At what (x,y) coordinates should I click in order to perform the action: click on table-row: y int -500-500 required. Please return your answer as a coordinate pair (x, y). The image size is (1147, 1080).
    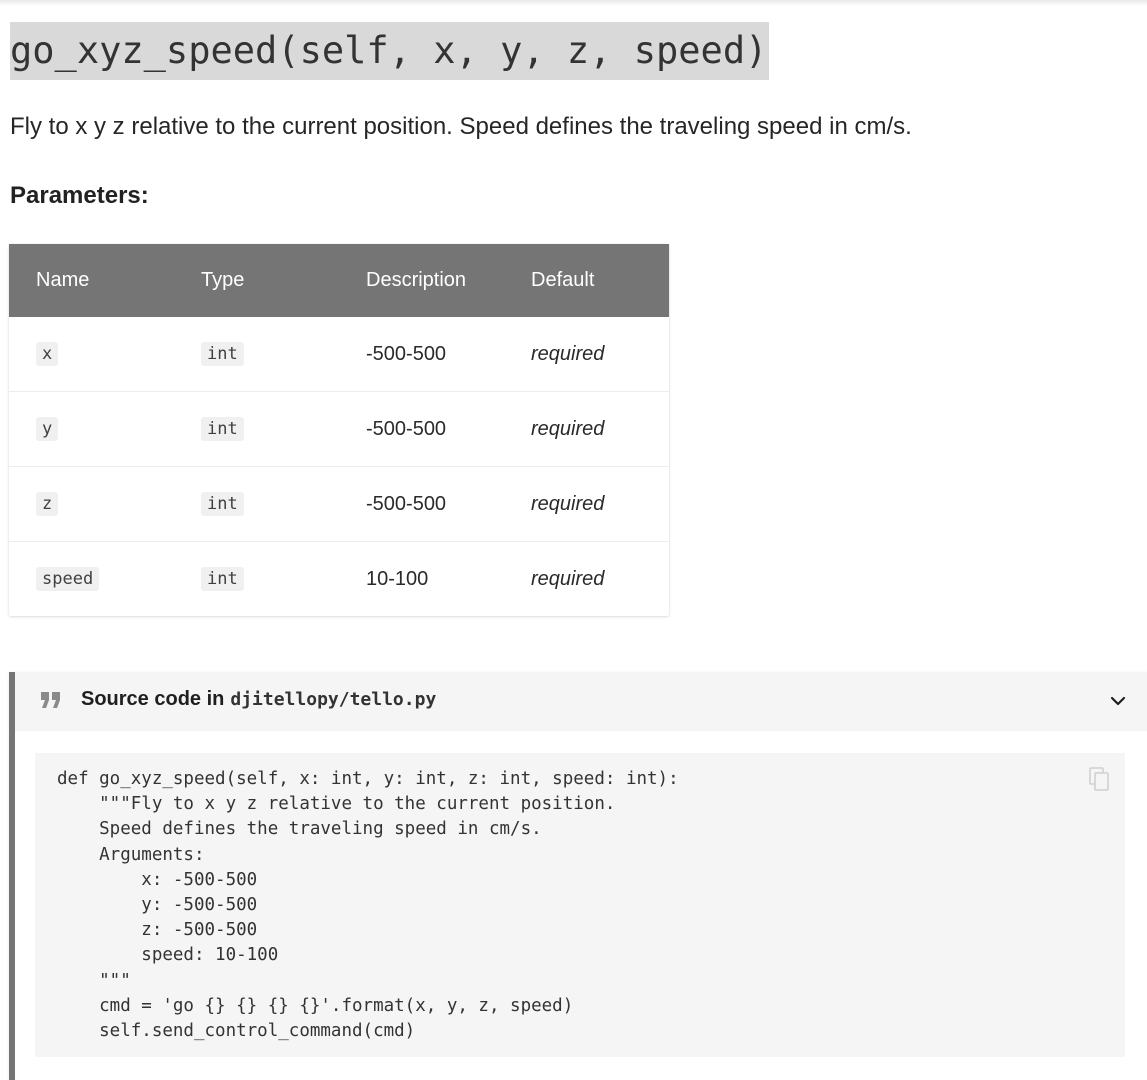
    Looking at the image, I should click on (339, 429).